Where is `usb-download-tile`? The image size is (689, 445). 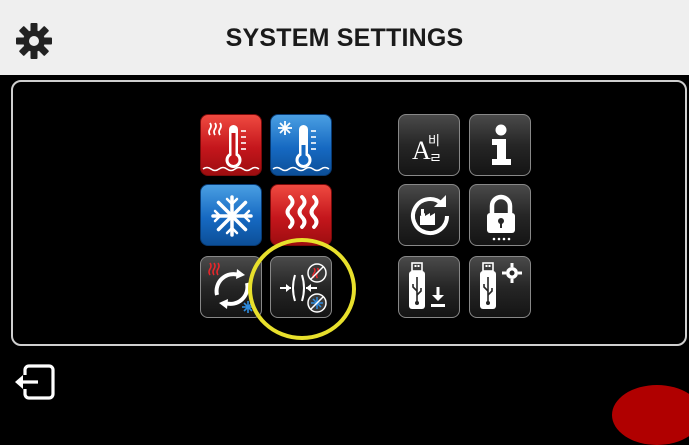
usb-download-tile is located at coordinates (429, 287).